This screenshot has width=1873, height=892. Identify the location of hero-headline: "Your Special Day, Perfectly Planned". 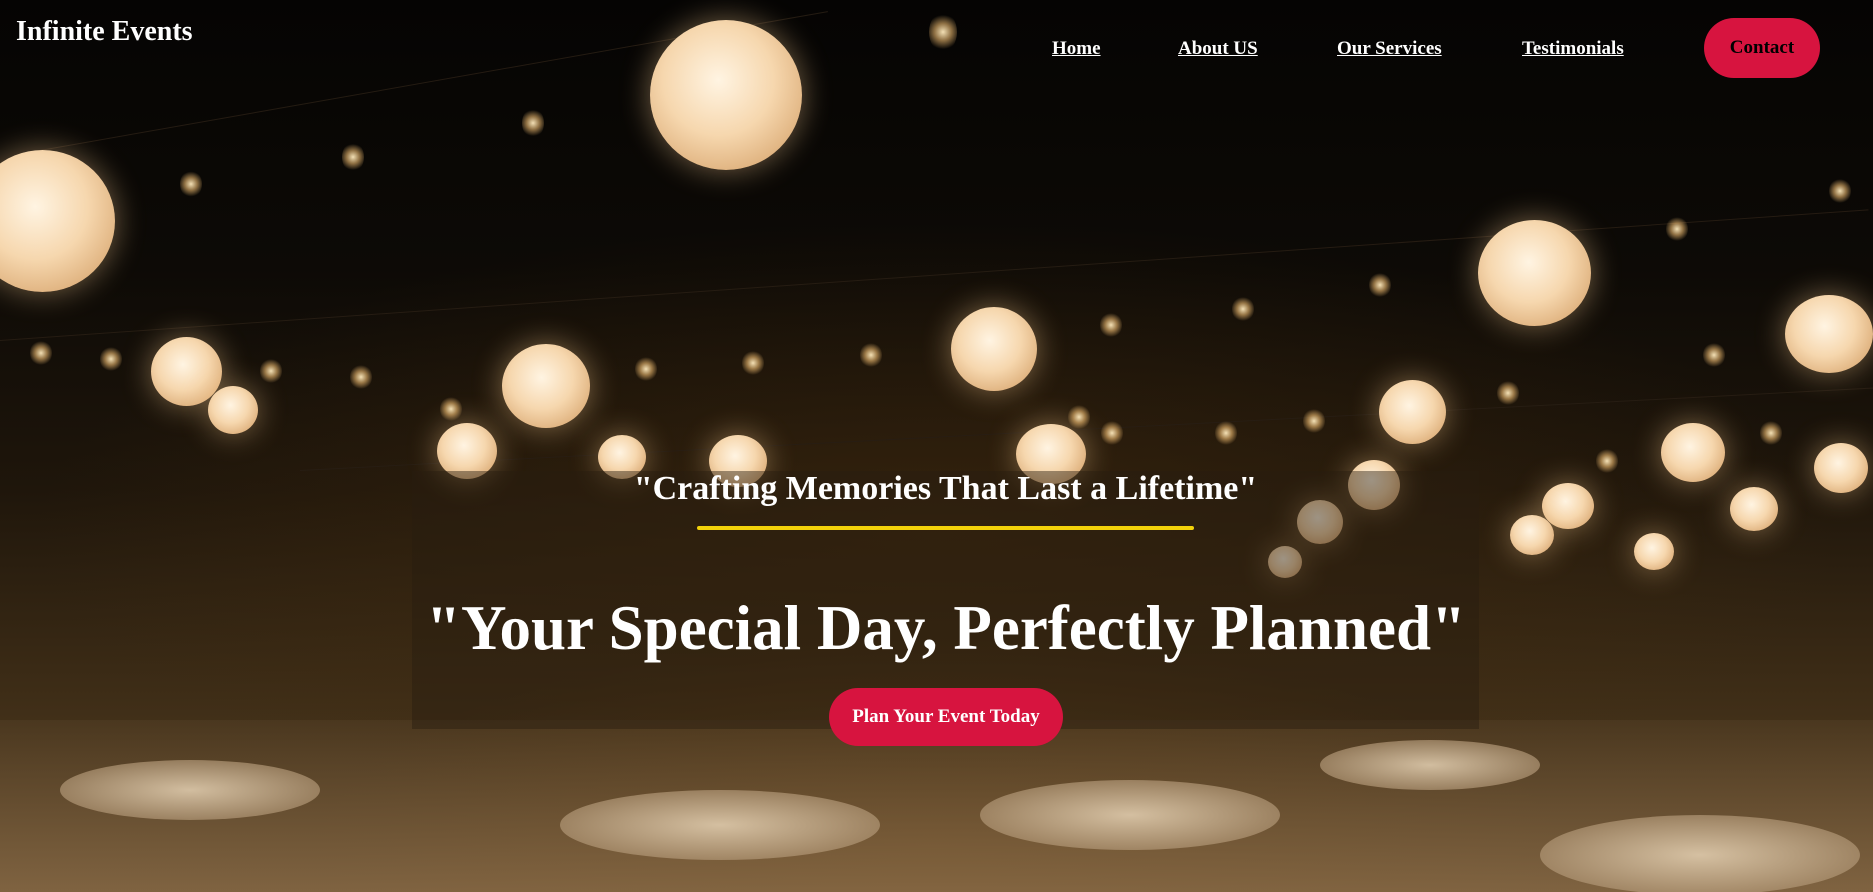
(946, 628).